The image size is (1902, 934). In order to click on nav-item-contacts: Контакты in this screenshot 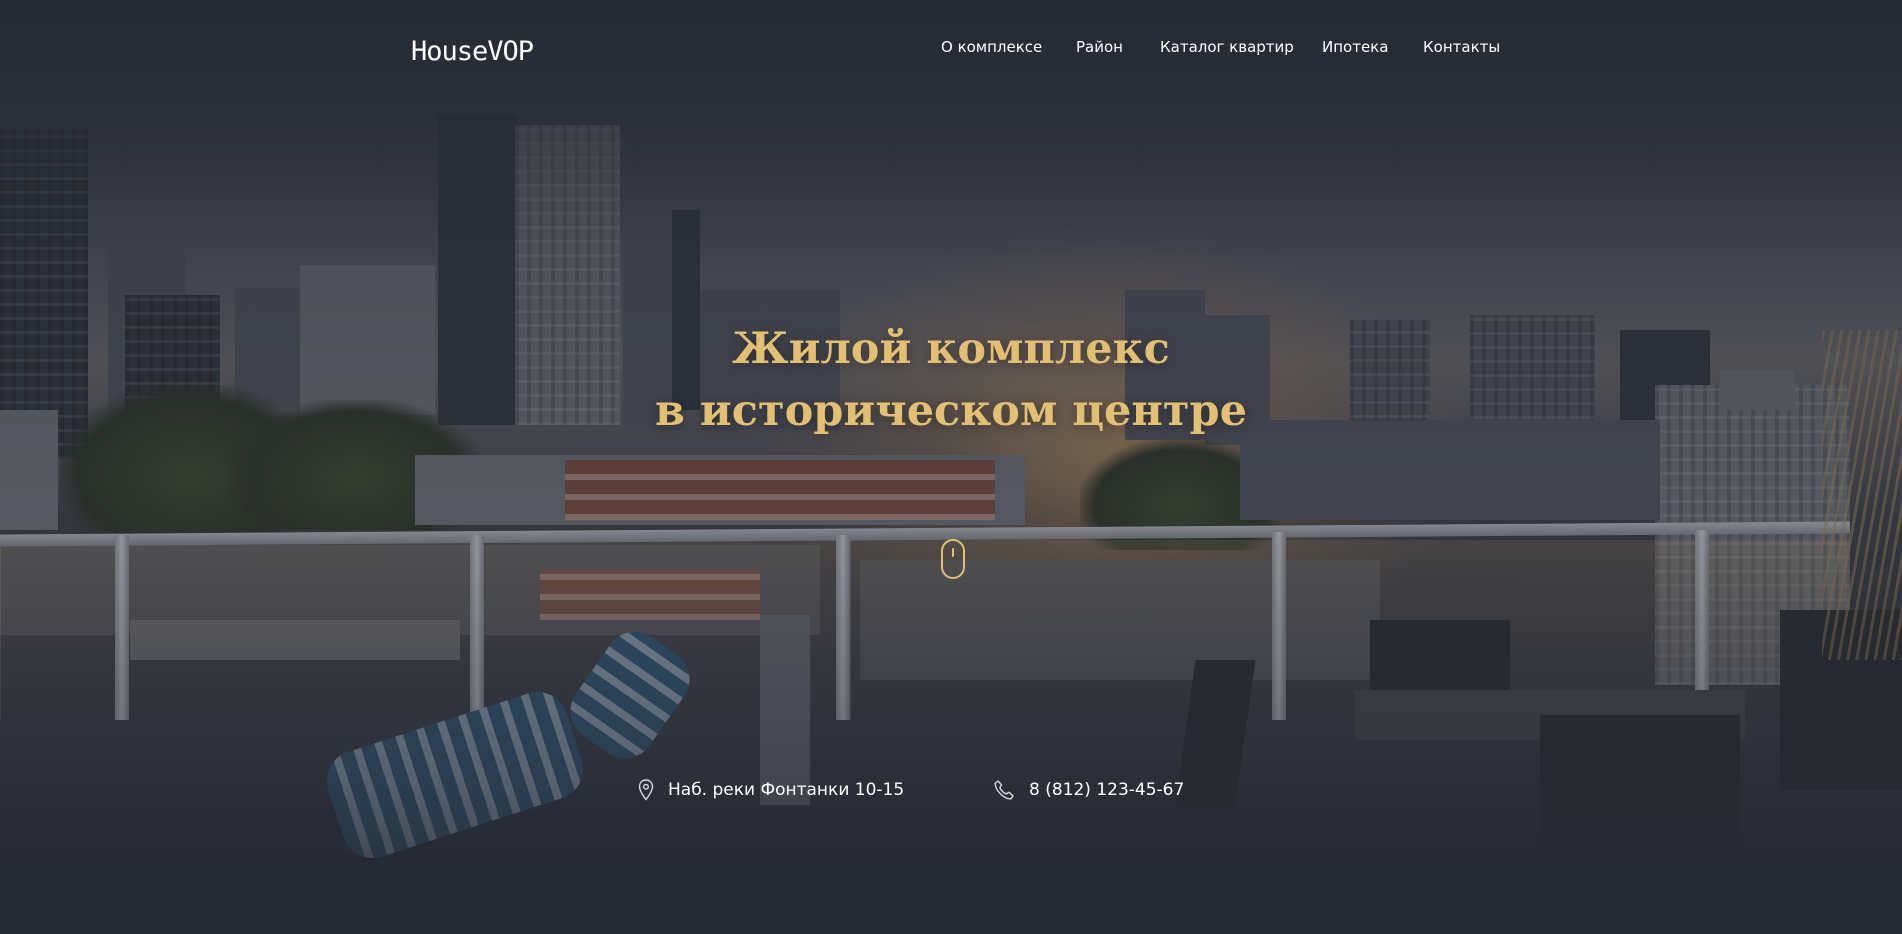, I will do `click(1461, 47)`.